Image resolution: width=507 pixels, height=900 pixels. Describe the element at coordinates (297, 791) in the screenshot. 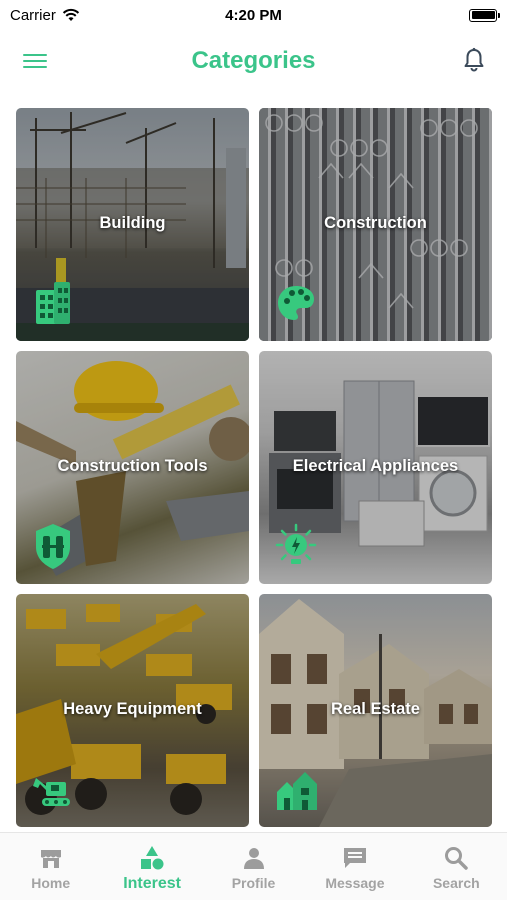

I see `houses-icon` at that location.